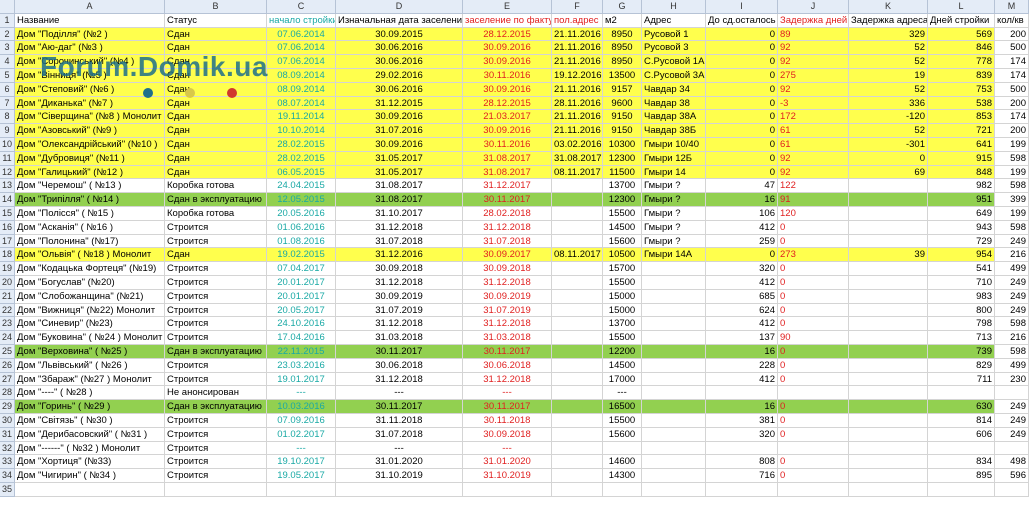 The height and width of the screenshot is (506, 1029). I want to click on cell-start: 10.10.2014, so click(301, 131).